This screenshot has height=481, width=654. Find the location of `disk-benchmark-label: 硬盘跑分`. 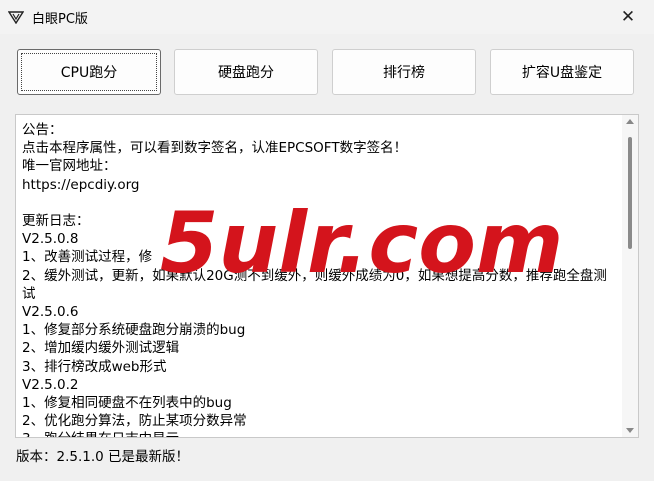

disk-benchmark-label: 硬盘跑分 is located at coordinates (246, 73).